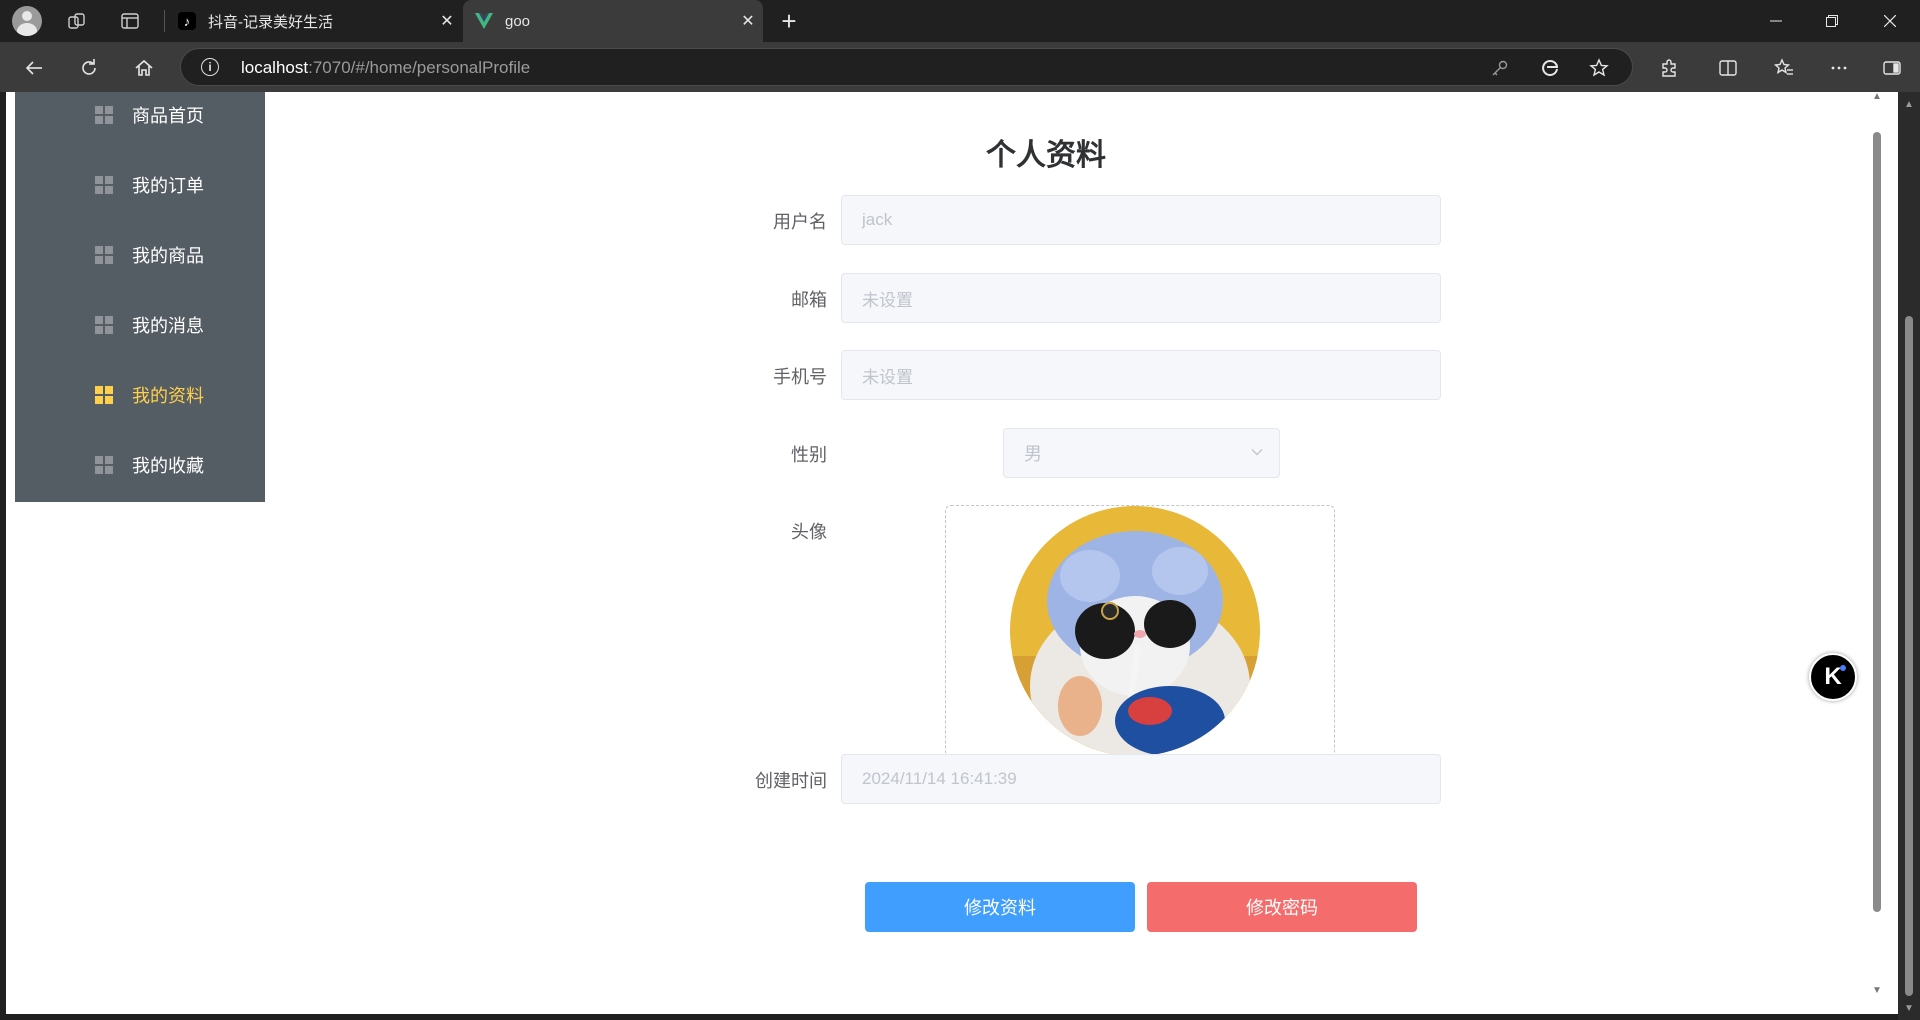 This screenshot has width=1920, height=1020. Describe the element at coordinates (518, 21) in the screenshot. I see `tab-title: goo` at that location.